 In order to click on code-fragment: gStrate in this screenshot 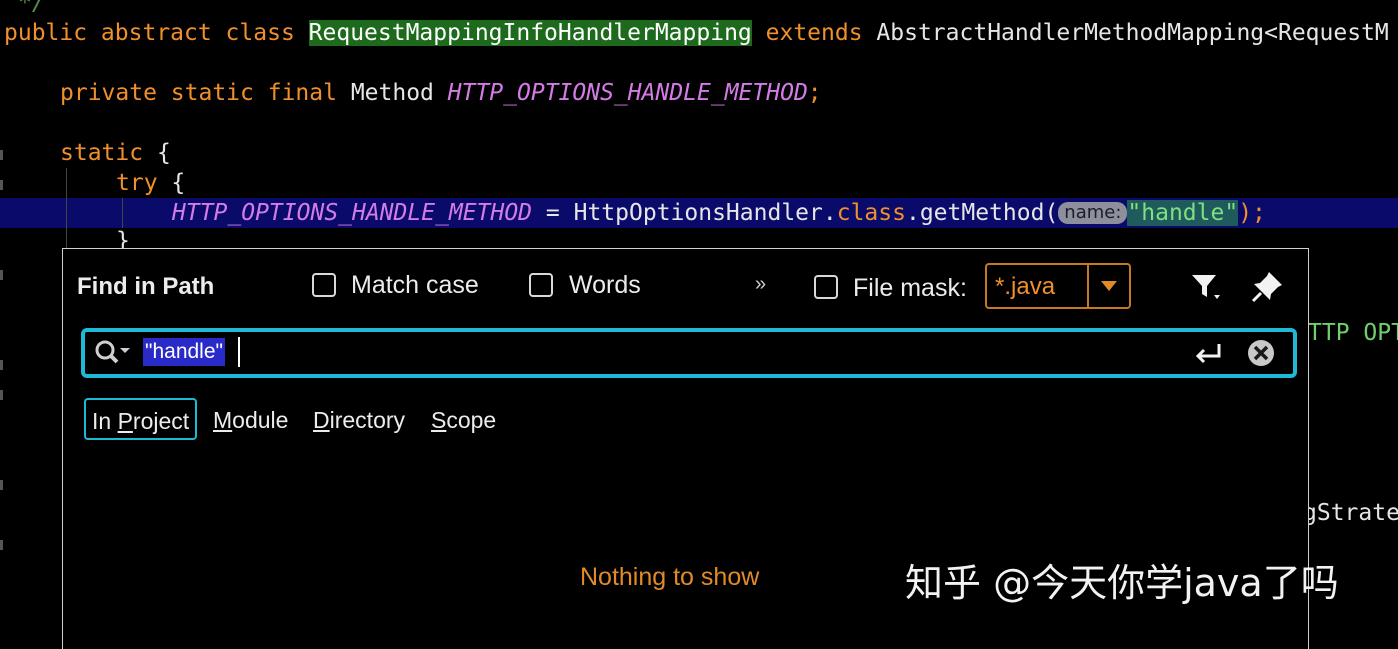, I will do `click(1350, 513)`.